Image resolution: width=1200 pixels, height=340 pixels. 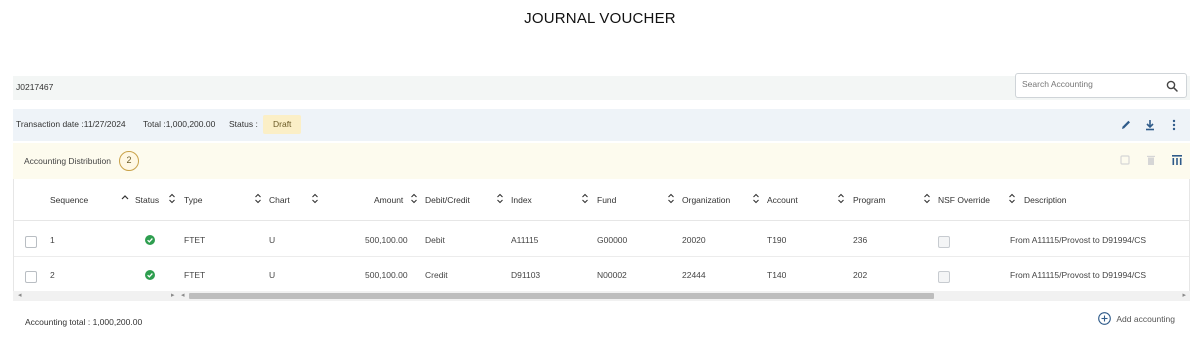 What do you see at coordinates (601, 86) in the screenshot?
I see `voucher-id-bar: J0217467` at bounding box center [601, 86].